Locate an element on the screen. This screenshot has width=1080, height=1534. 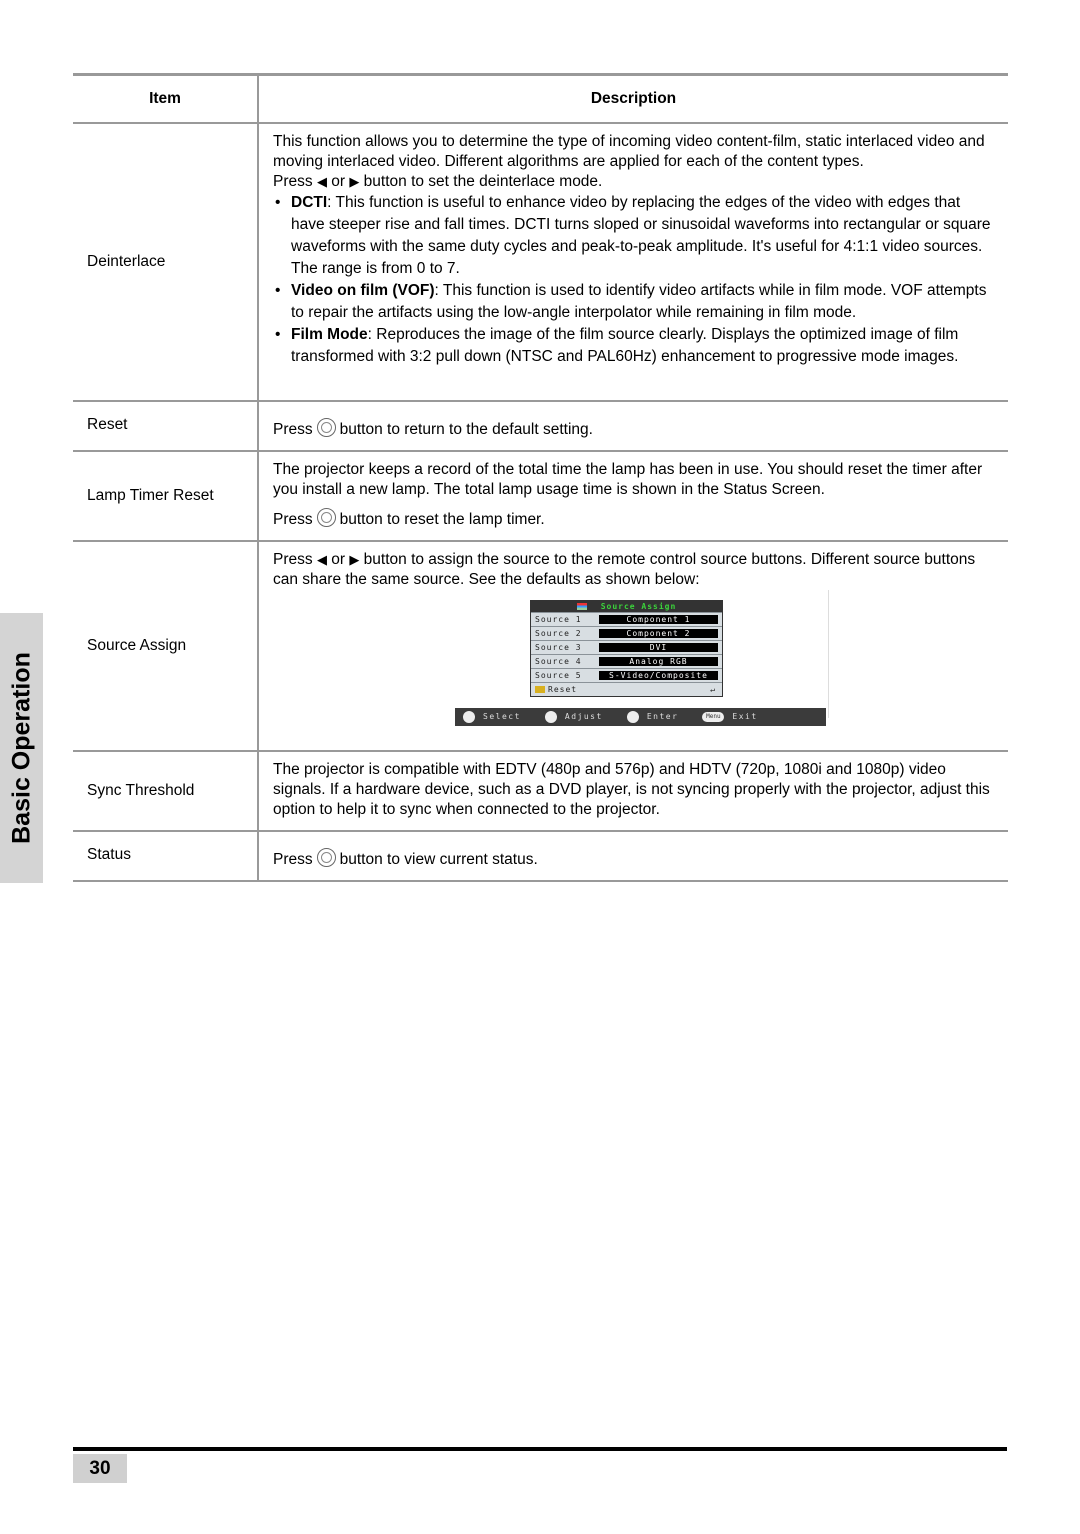
section-side-tab: Basic Operation is located at coordinates (21, 748).